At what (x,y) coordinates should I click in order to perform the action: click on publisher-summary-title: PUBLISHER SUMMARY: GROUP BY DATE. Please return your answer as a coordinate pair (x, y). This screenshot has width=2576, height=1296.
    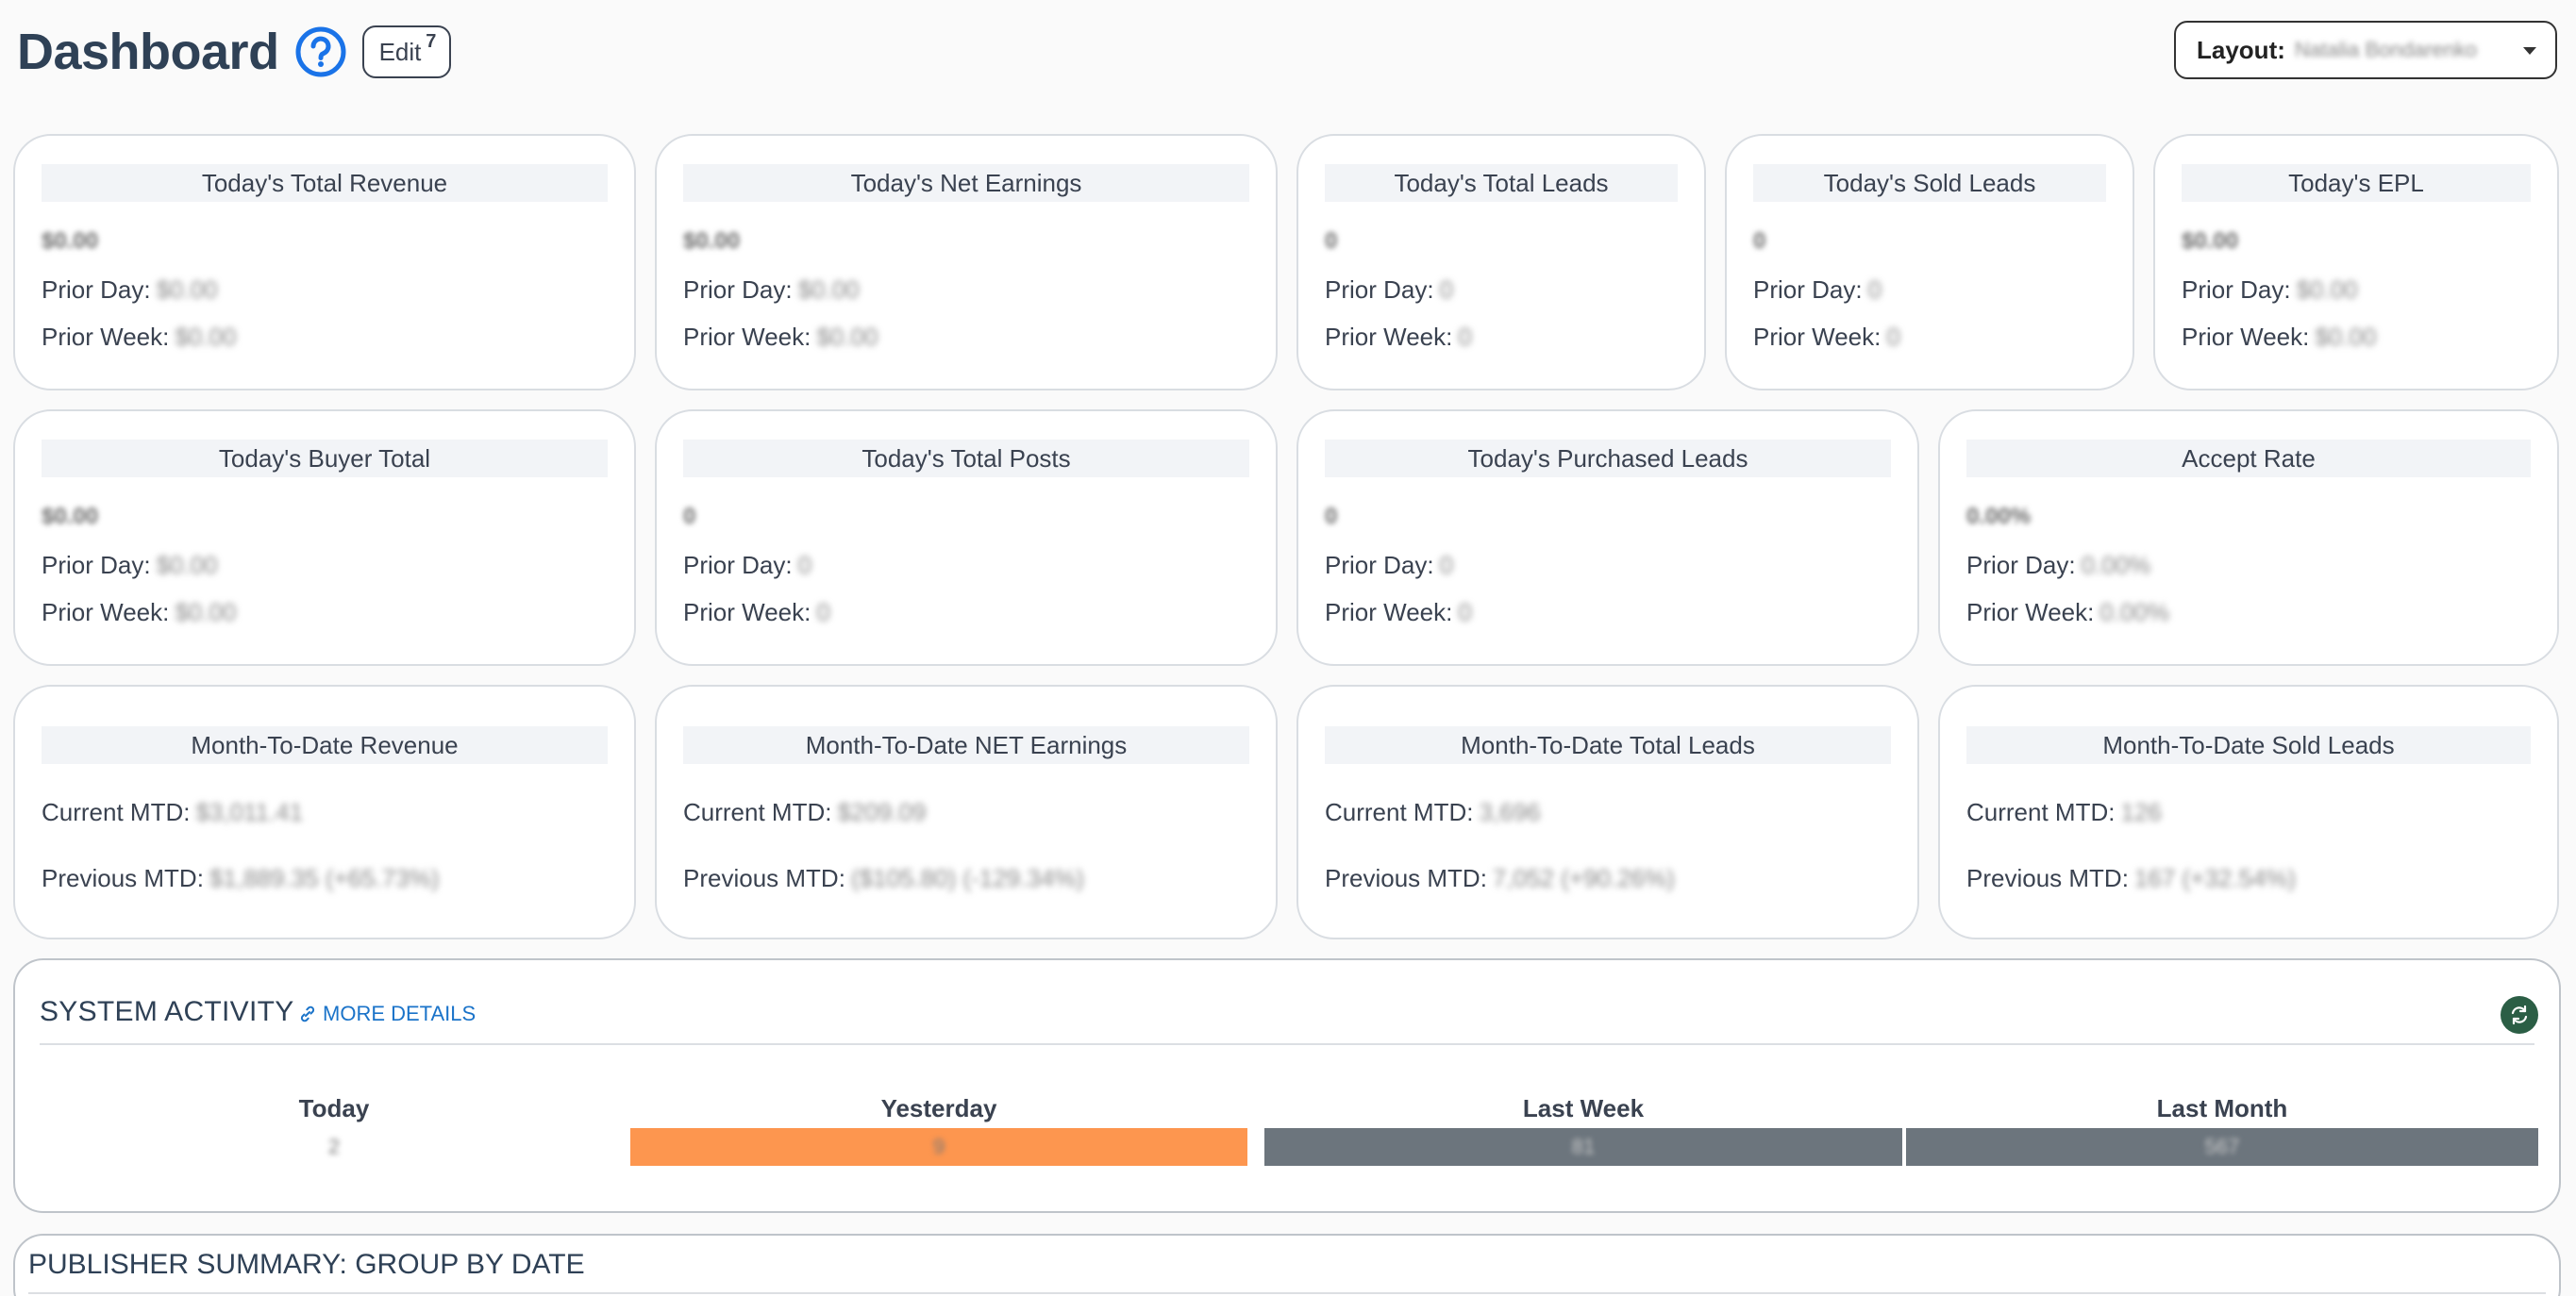
    Looking at the image, I should click on (306, 1264).